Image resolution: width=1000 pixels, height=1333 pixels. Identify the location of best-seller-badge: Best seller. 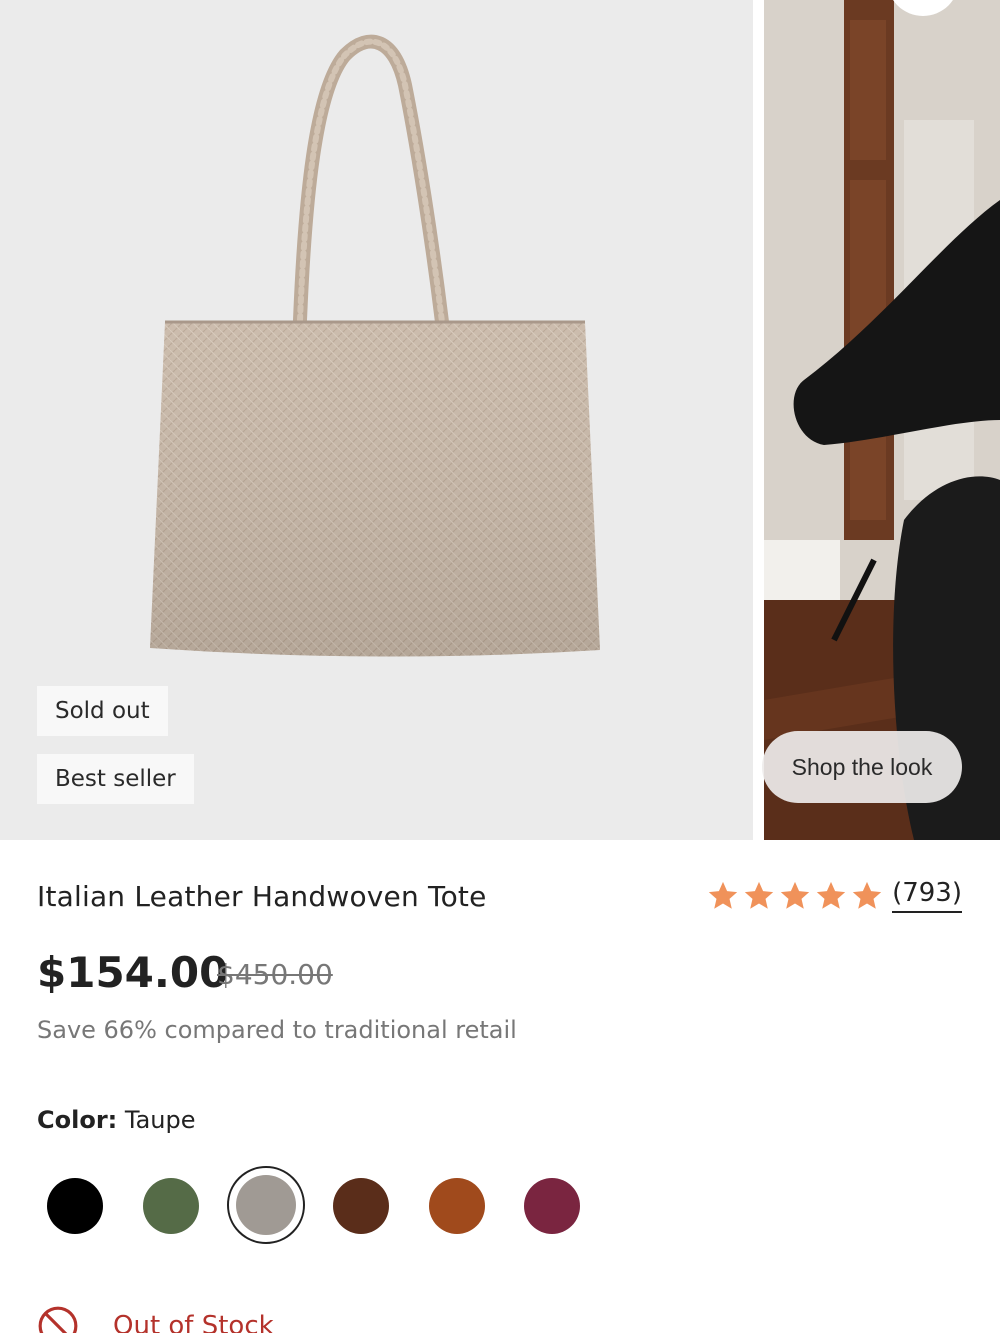
(115, 779).